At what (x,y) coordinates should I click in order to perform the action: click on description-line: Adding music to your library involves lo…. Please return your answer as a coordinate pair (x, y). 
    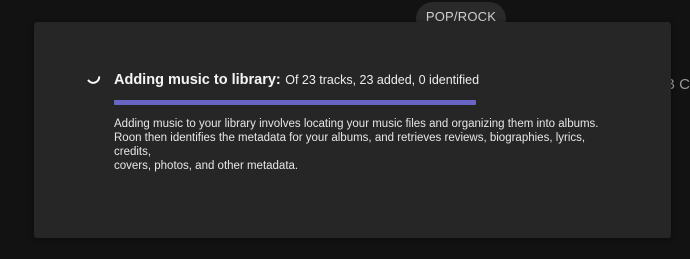
    Looking at the image, I should click on (356, 124).